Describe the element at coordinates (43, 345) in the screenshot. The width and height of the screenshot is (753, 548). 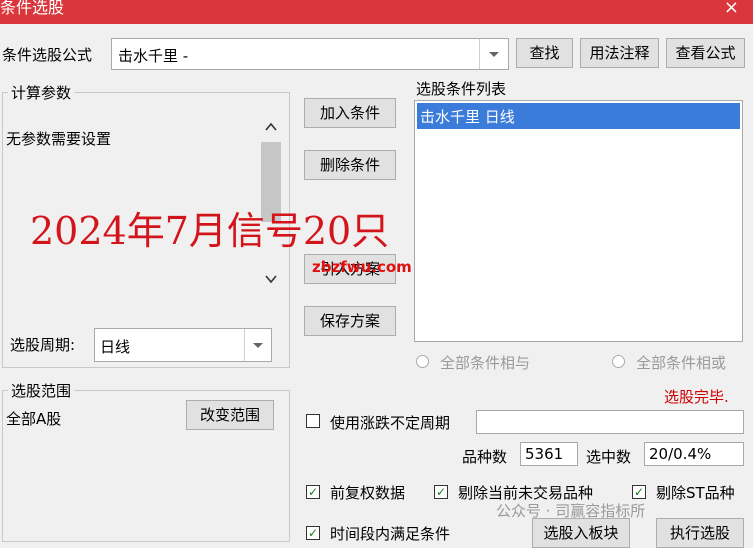
I see `period-label: 选股周期:` at that location.